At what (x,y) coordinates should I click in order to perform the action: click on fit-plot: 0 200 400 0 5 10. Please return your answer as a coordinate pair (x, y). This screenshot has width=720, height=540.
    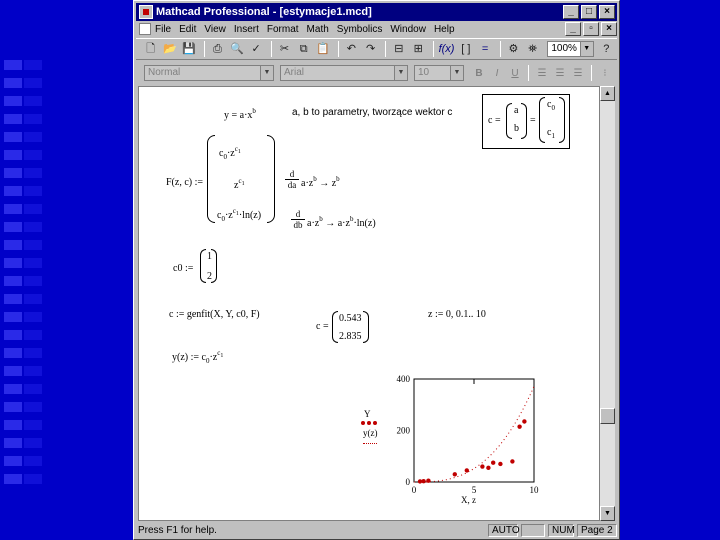
    Looking at the image, I should click on (449, 439).